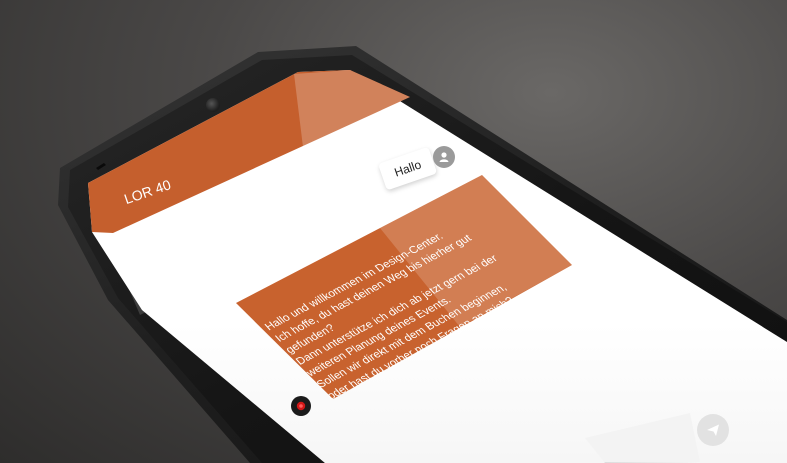 The width and height of the screenshot is (787, 463). What do you see at coordinates (301, 406) in the screenshot?
I see `bot-avatar-icon` at bounding box center [301, 406].